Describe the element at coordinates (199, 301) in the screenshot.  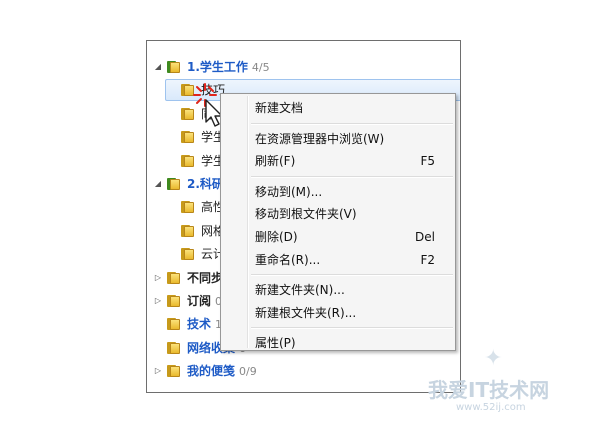
I see `tree-item-name: 订阅` at that location.